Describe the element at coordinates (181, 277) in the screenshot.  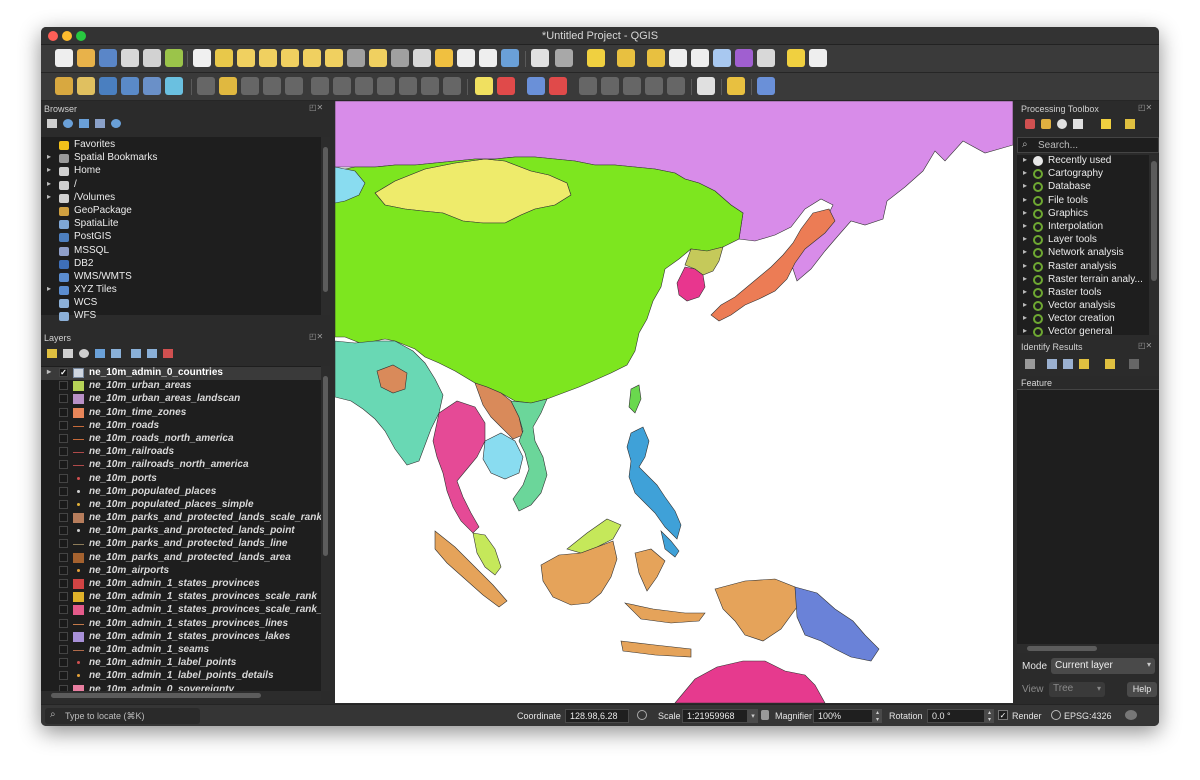
I see `browser-item: WMS/WMTS` at that location.